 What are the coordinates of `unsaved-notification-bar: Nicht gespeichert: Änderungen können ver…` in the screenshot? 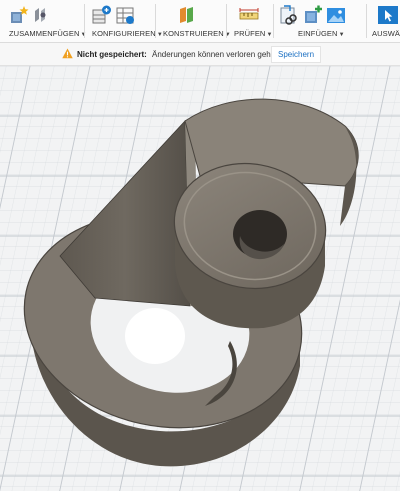 It's located at (200, 54).